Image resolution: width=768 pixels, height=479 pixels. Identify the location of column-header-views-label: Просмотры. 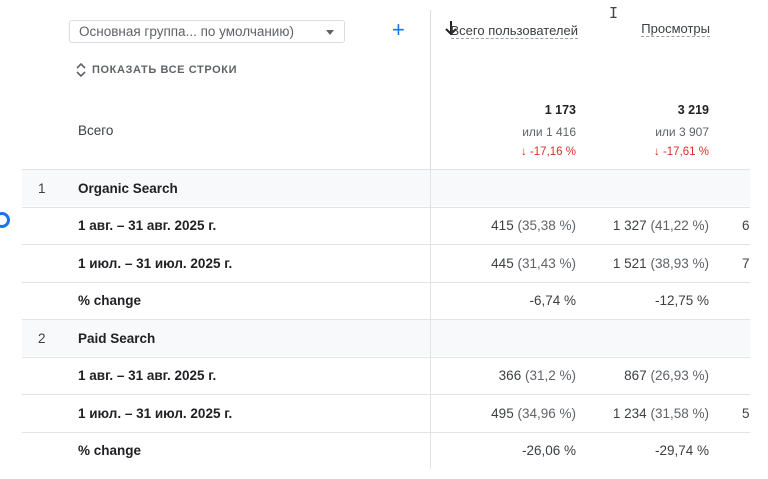
(675, 29).